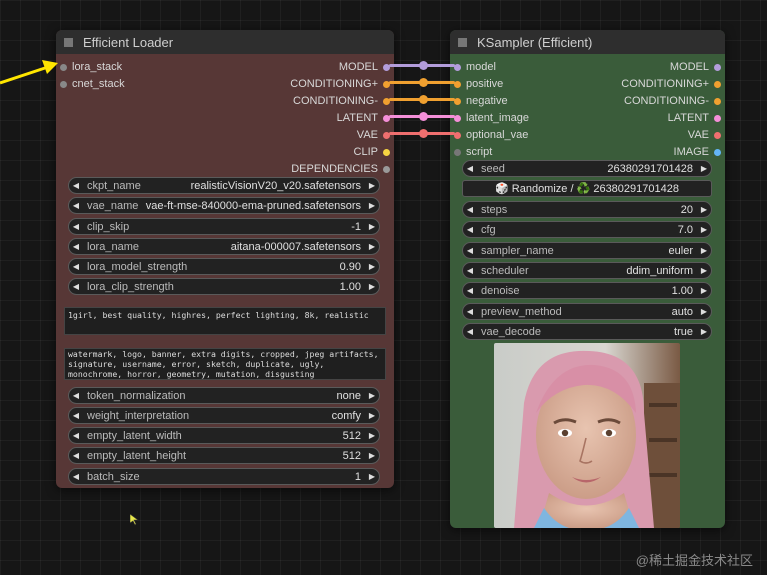 The width and height of the screenshot is (767, 575). What do you see at coordinates (423, 133) in the screenshot?
I see `link-vae-midpoint` at bounding box center [423, 133].